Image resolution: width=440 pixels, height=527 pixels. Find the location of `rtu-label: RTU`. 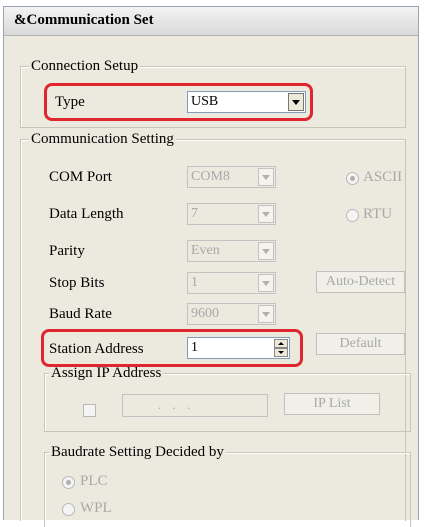

rtu-label: RTU is located at coordinates (378, 214).